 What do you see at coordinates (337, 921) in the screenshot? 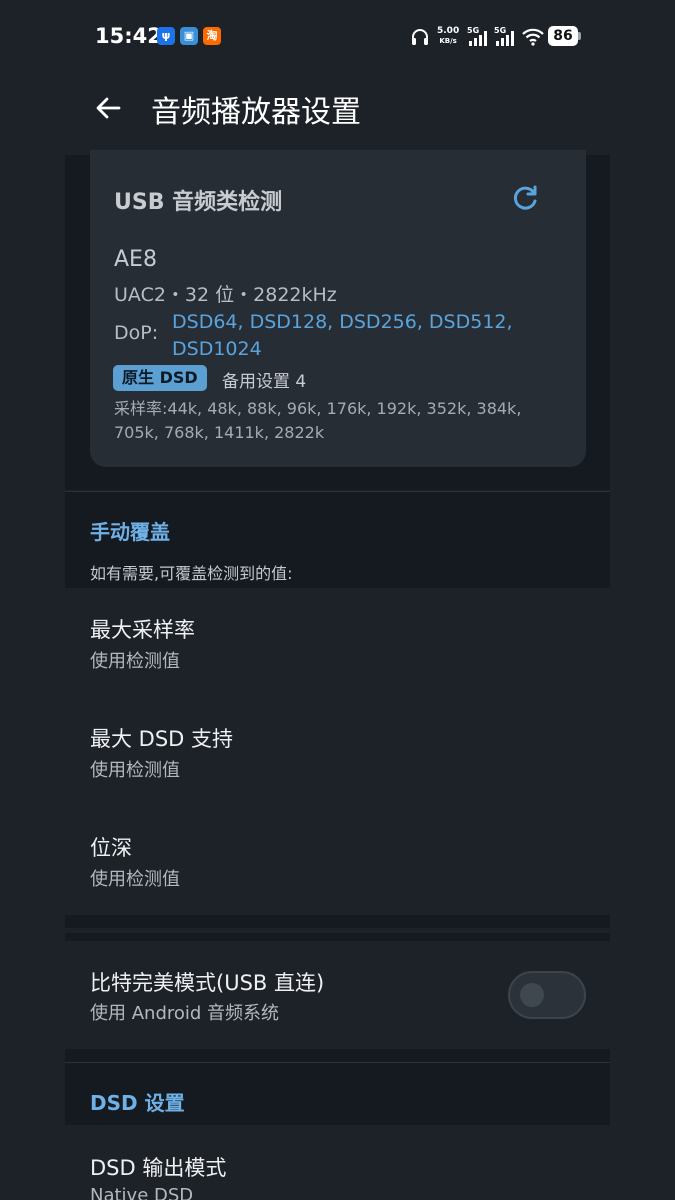
I see `section-separator` at bounding box center [337, 921].